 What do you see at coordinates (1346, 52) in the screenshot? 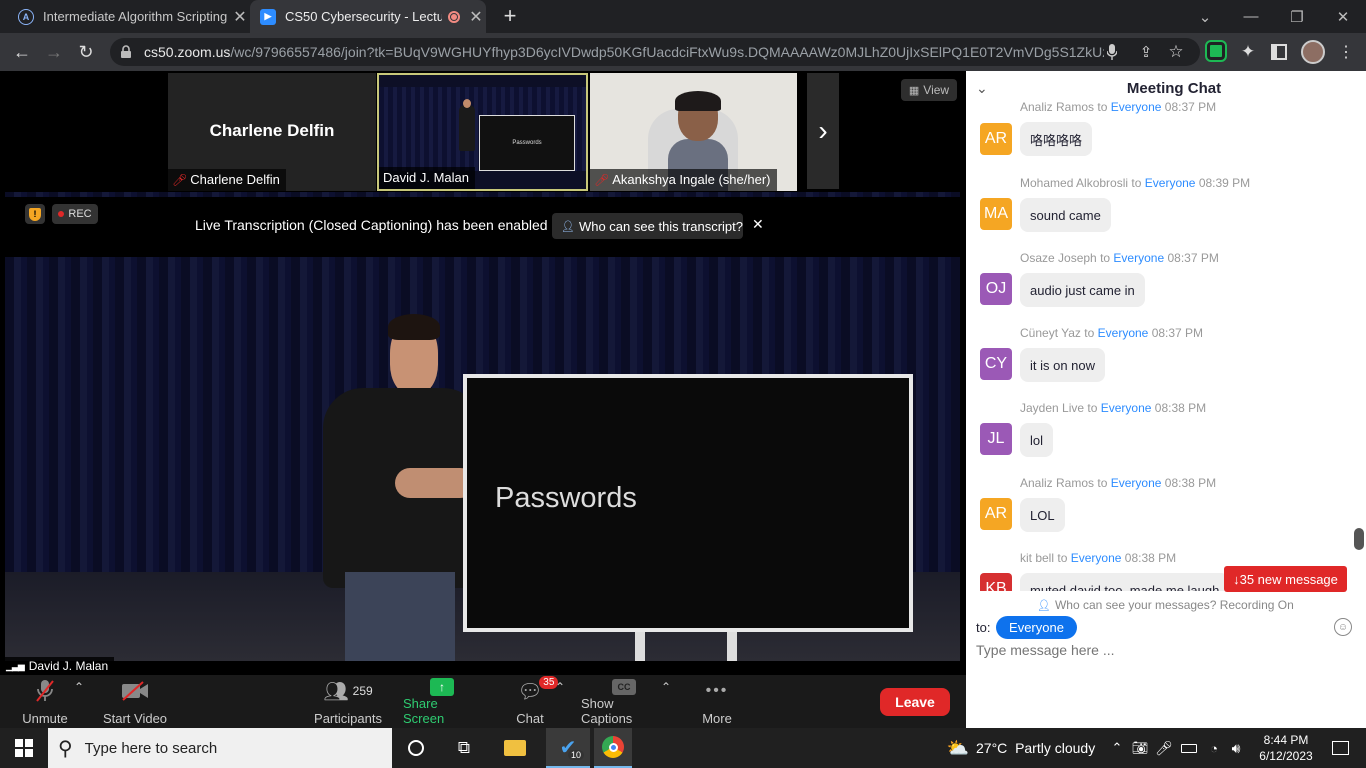
I see `browser-menu-icon: ⋮` at bounding box center [1346, 52].